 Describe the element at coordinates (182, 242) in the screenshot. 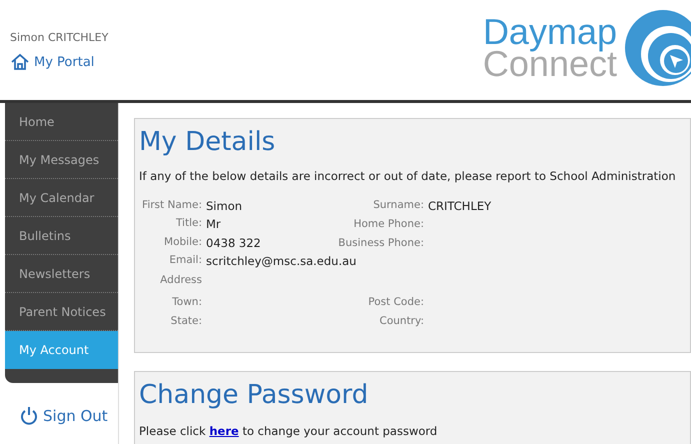

I see `field-label: Mobile:` at that location.